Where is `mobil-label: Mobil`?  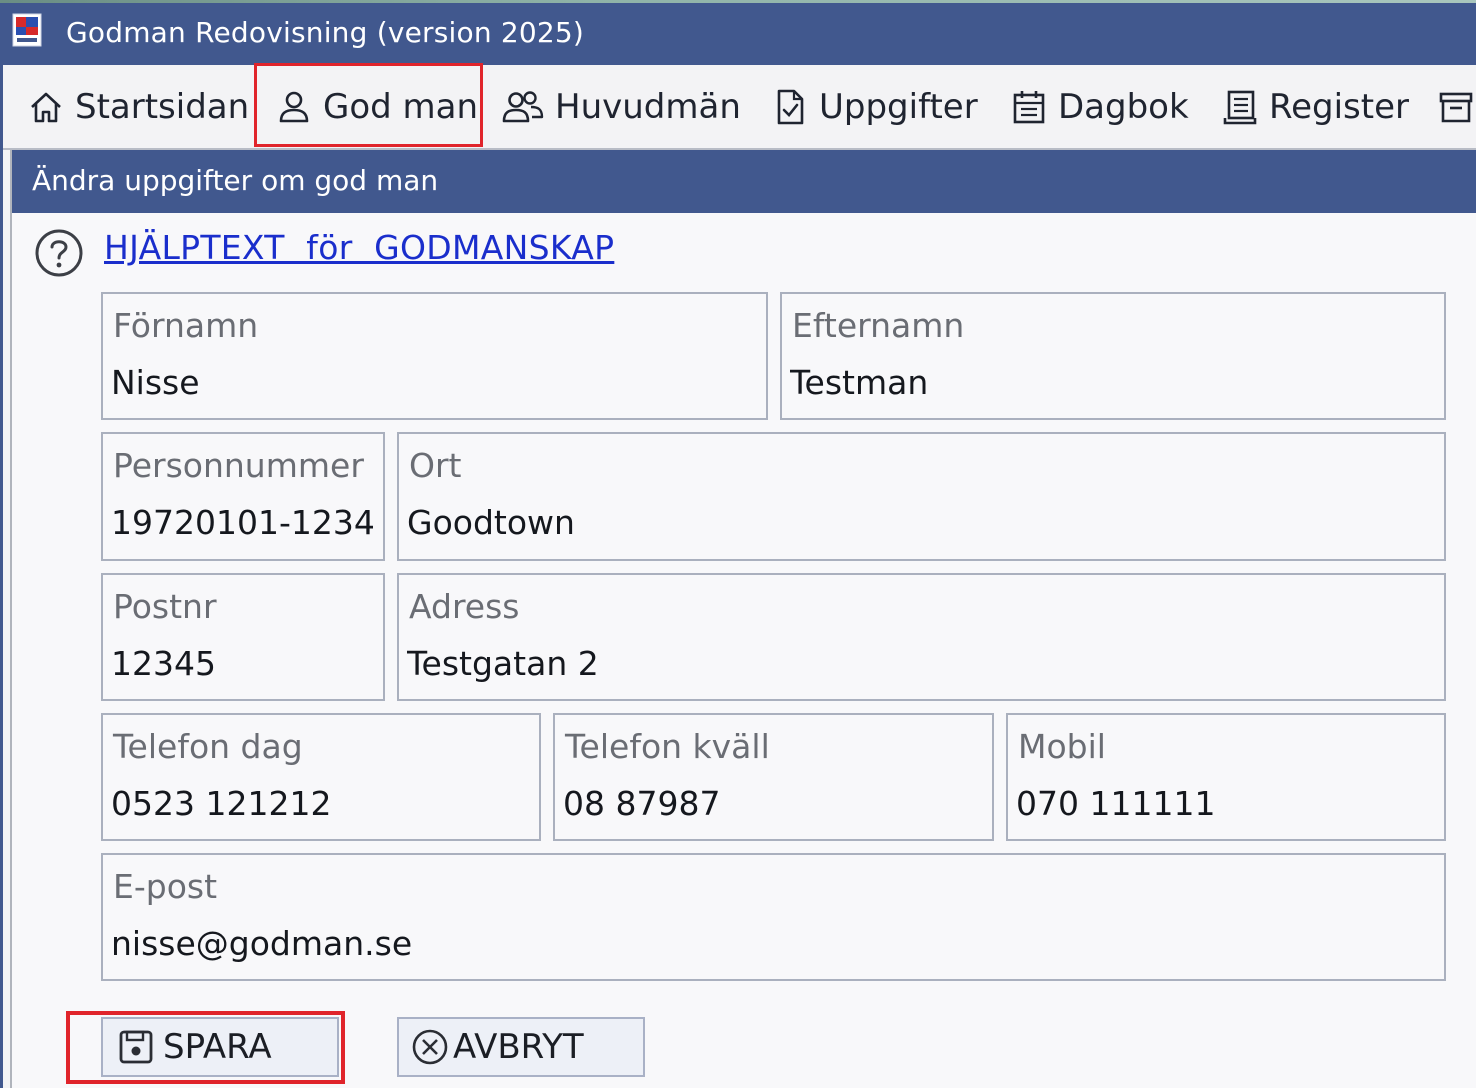 mobil-label: Mobil is located at coordinates (1062, 746).